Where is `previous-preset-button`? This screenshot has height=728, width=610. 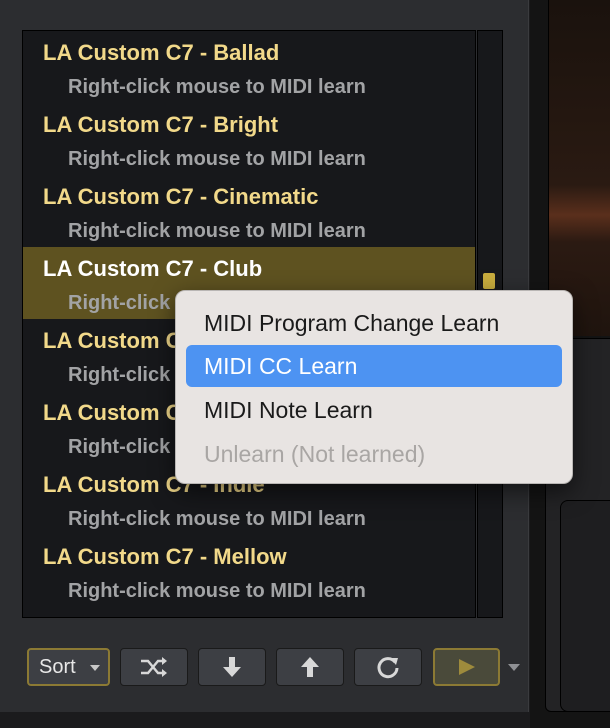 previous-preset-button is located at coordinates (310, 667).